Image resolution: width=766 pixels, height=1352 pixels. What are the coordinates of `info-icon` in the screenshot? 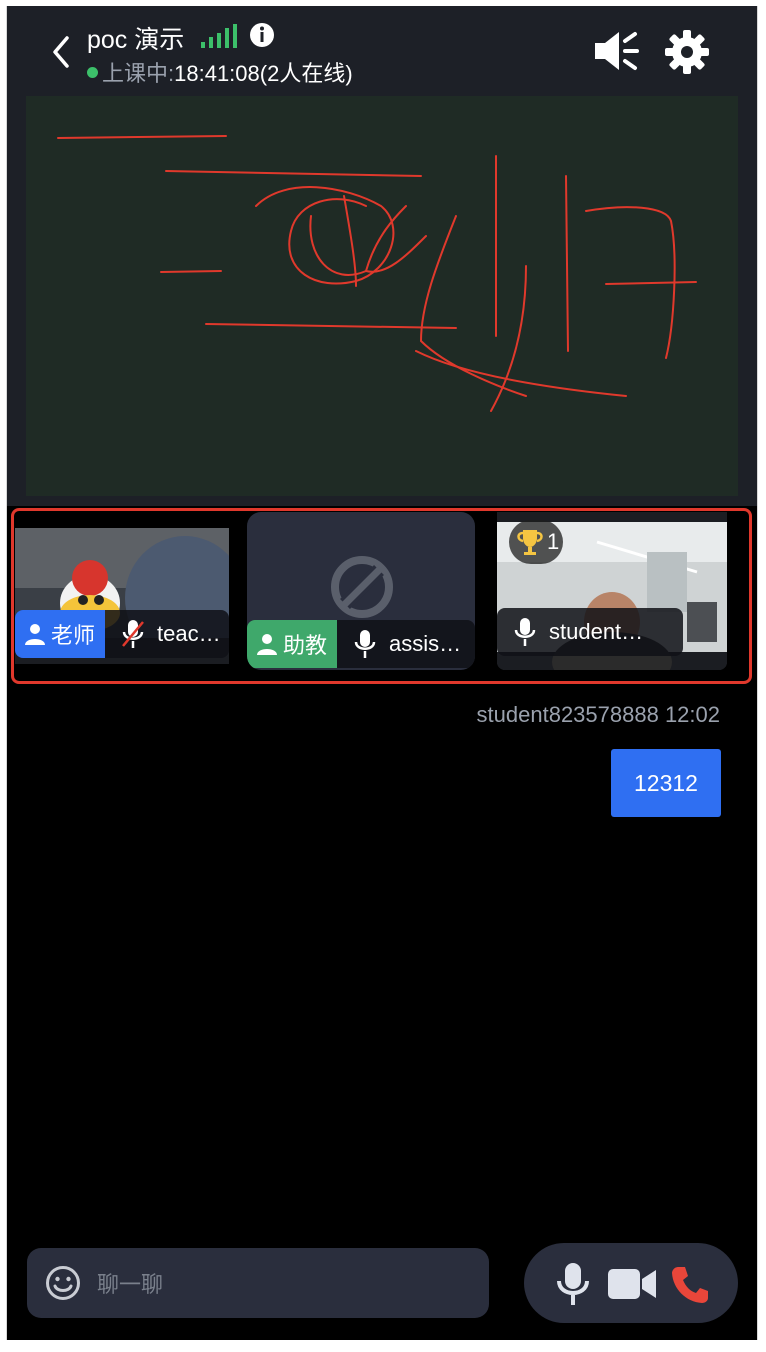 It's located at (262, 35).